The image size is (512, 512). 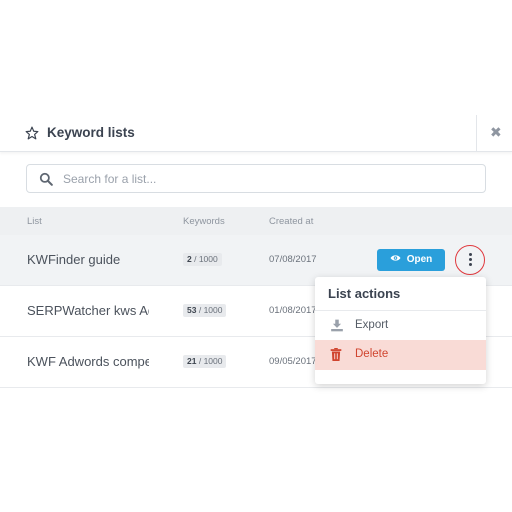 What do you see at coordinates (192, 361) in the screenshot?
I see `keyword-count: 21` at bounding box center [192, 361].